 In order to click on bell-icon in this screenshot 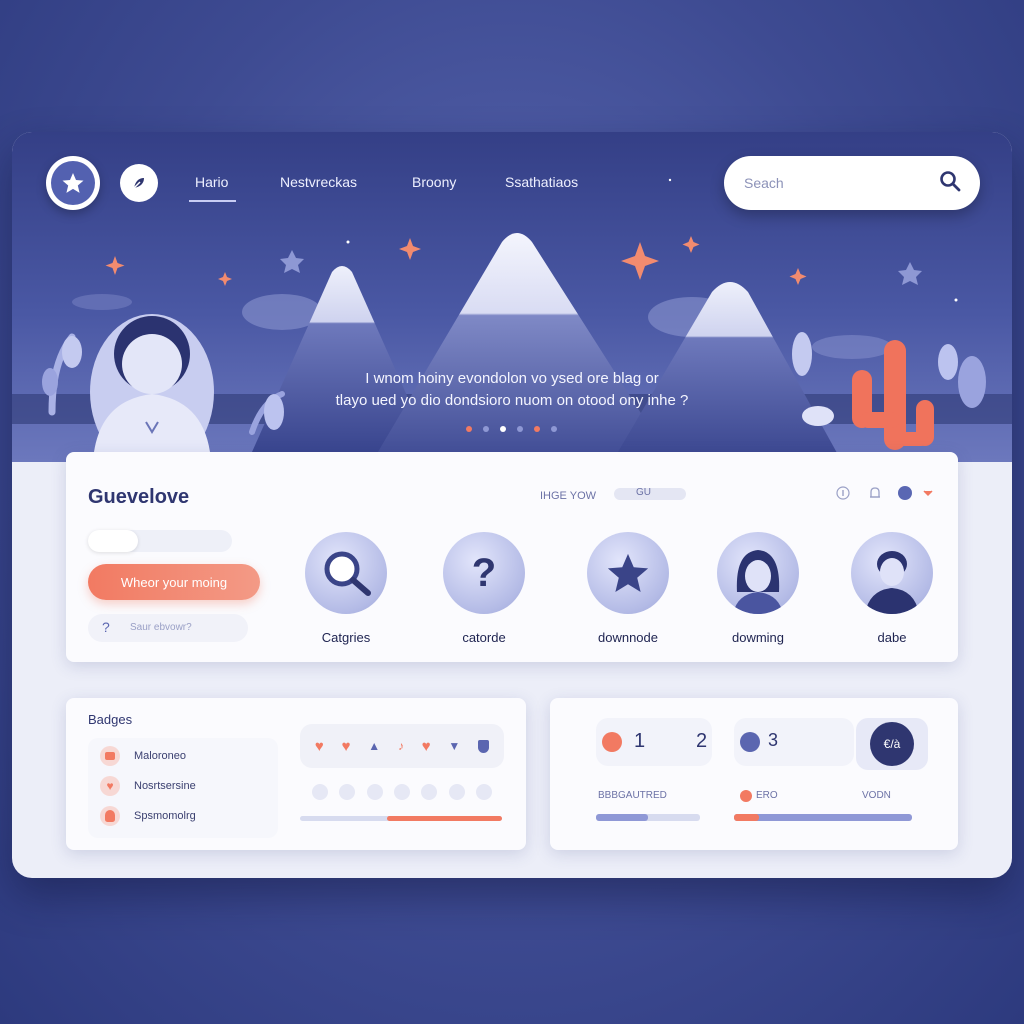, I will do `click(875, 495)`.